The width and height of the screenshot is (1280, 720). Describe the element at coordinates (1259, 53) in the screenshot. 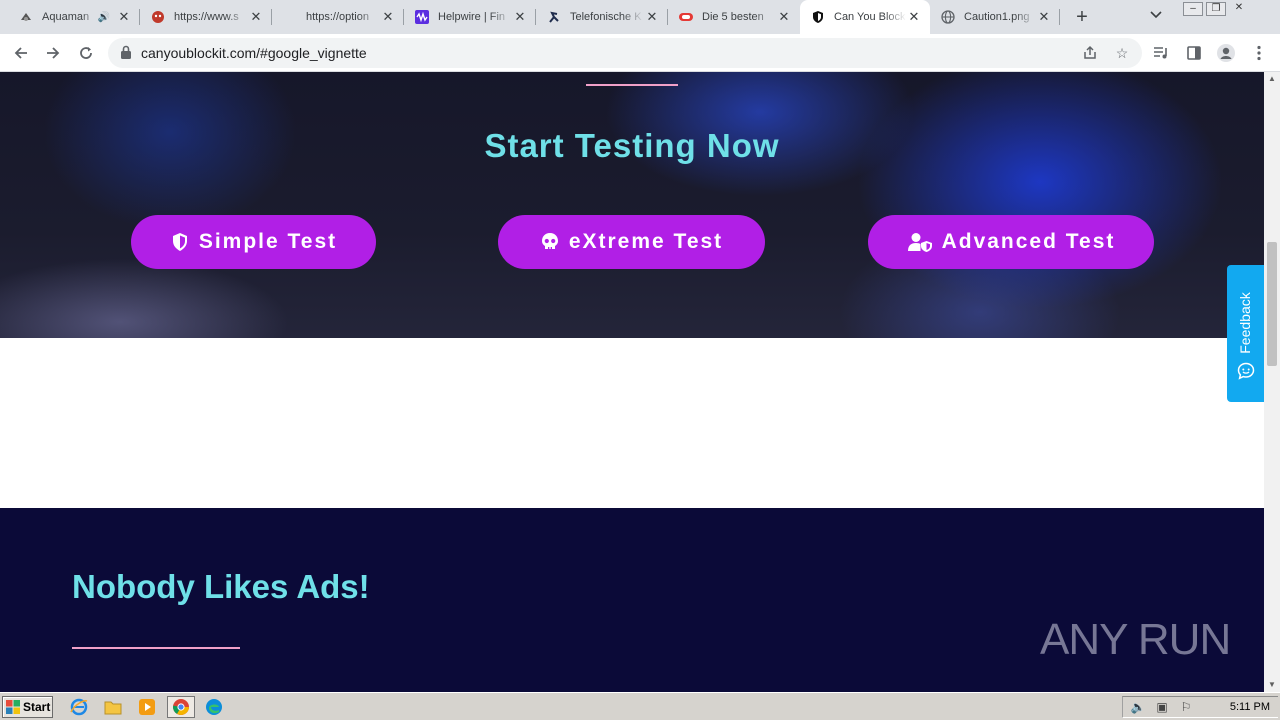

I see `more-menu-icon` at that location.